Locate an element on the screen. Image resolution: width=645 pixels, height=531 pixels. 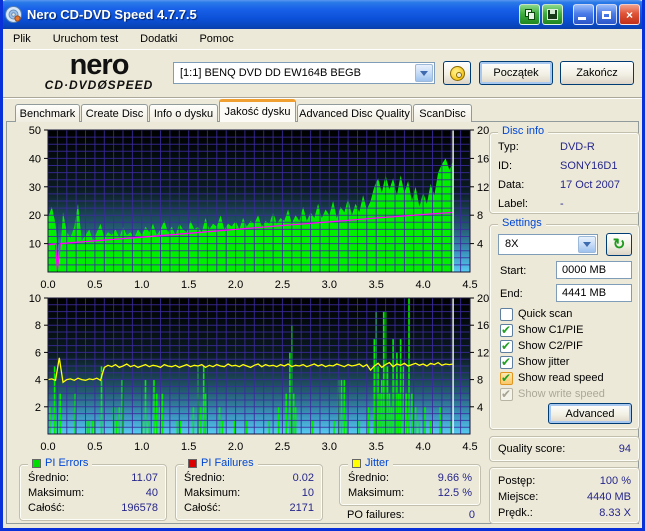
svg-text: 10 is located at coordinates (35, 299).